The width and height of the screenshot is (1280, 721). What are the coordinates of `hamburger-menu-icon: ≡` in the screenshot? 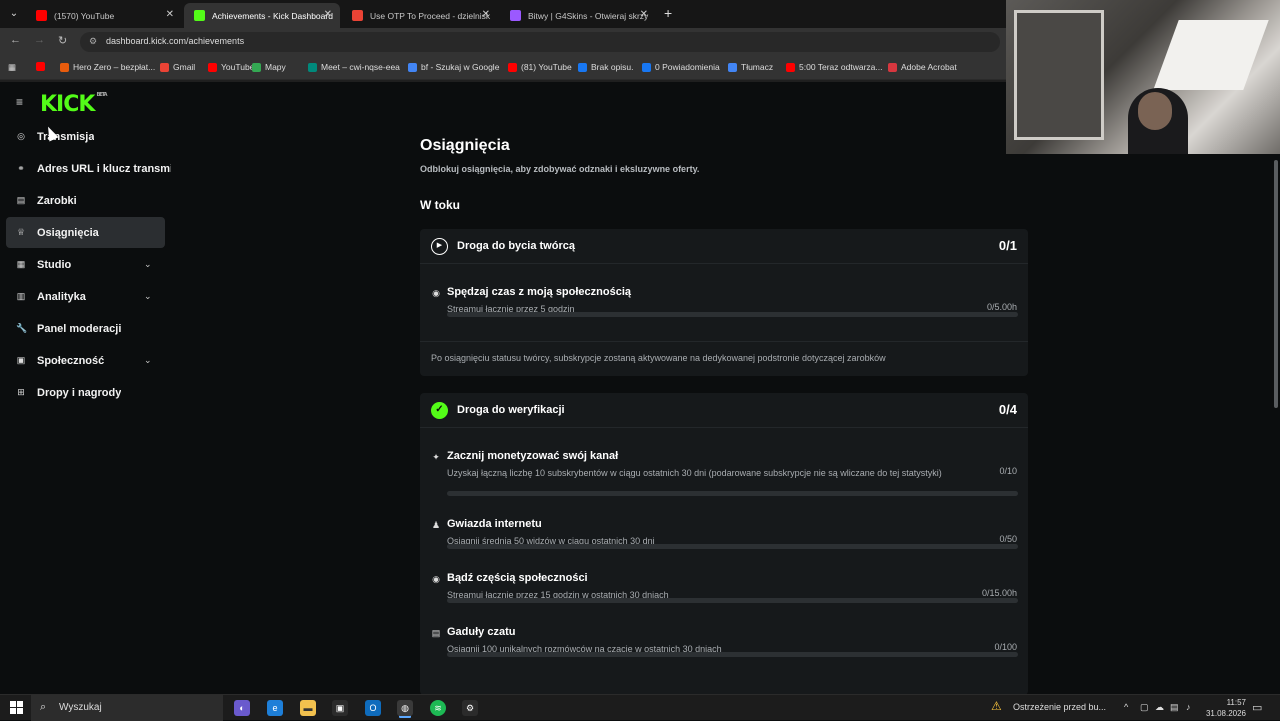 It's located at (19, 102).